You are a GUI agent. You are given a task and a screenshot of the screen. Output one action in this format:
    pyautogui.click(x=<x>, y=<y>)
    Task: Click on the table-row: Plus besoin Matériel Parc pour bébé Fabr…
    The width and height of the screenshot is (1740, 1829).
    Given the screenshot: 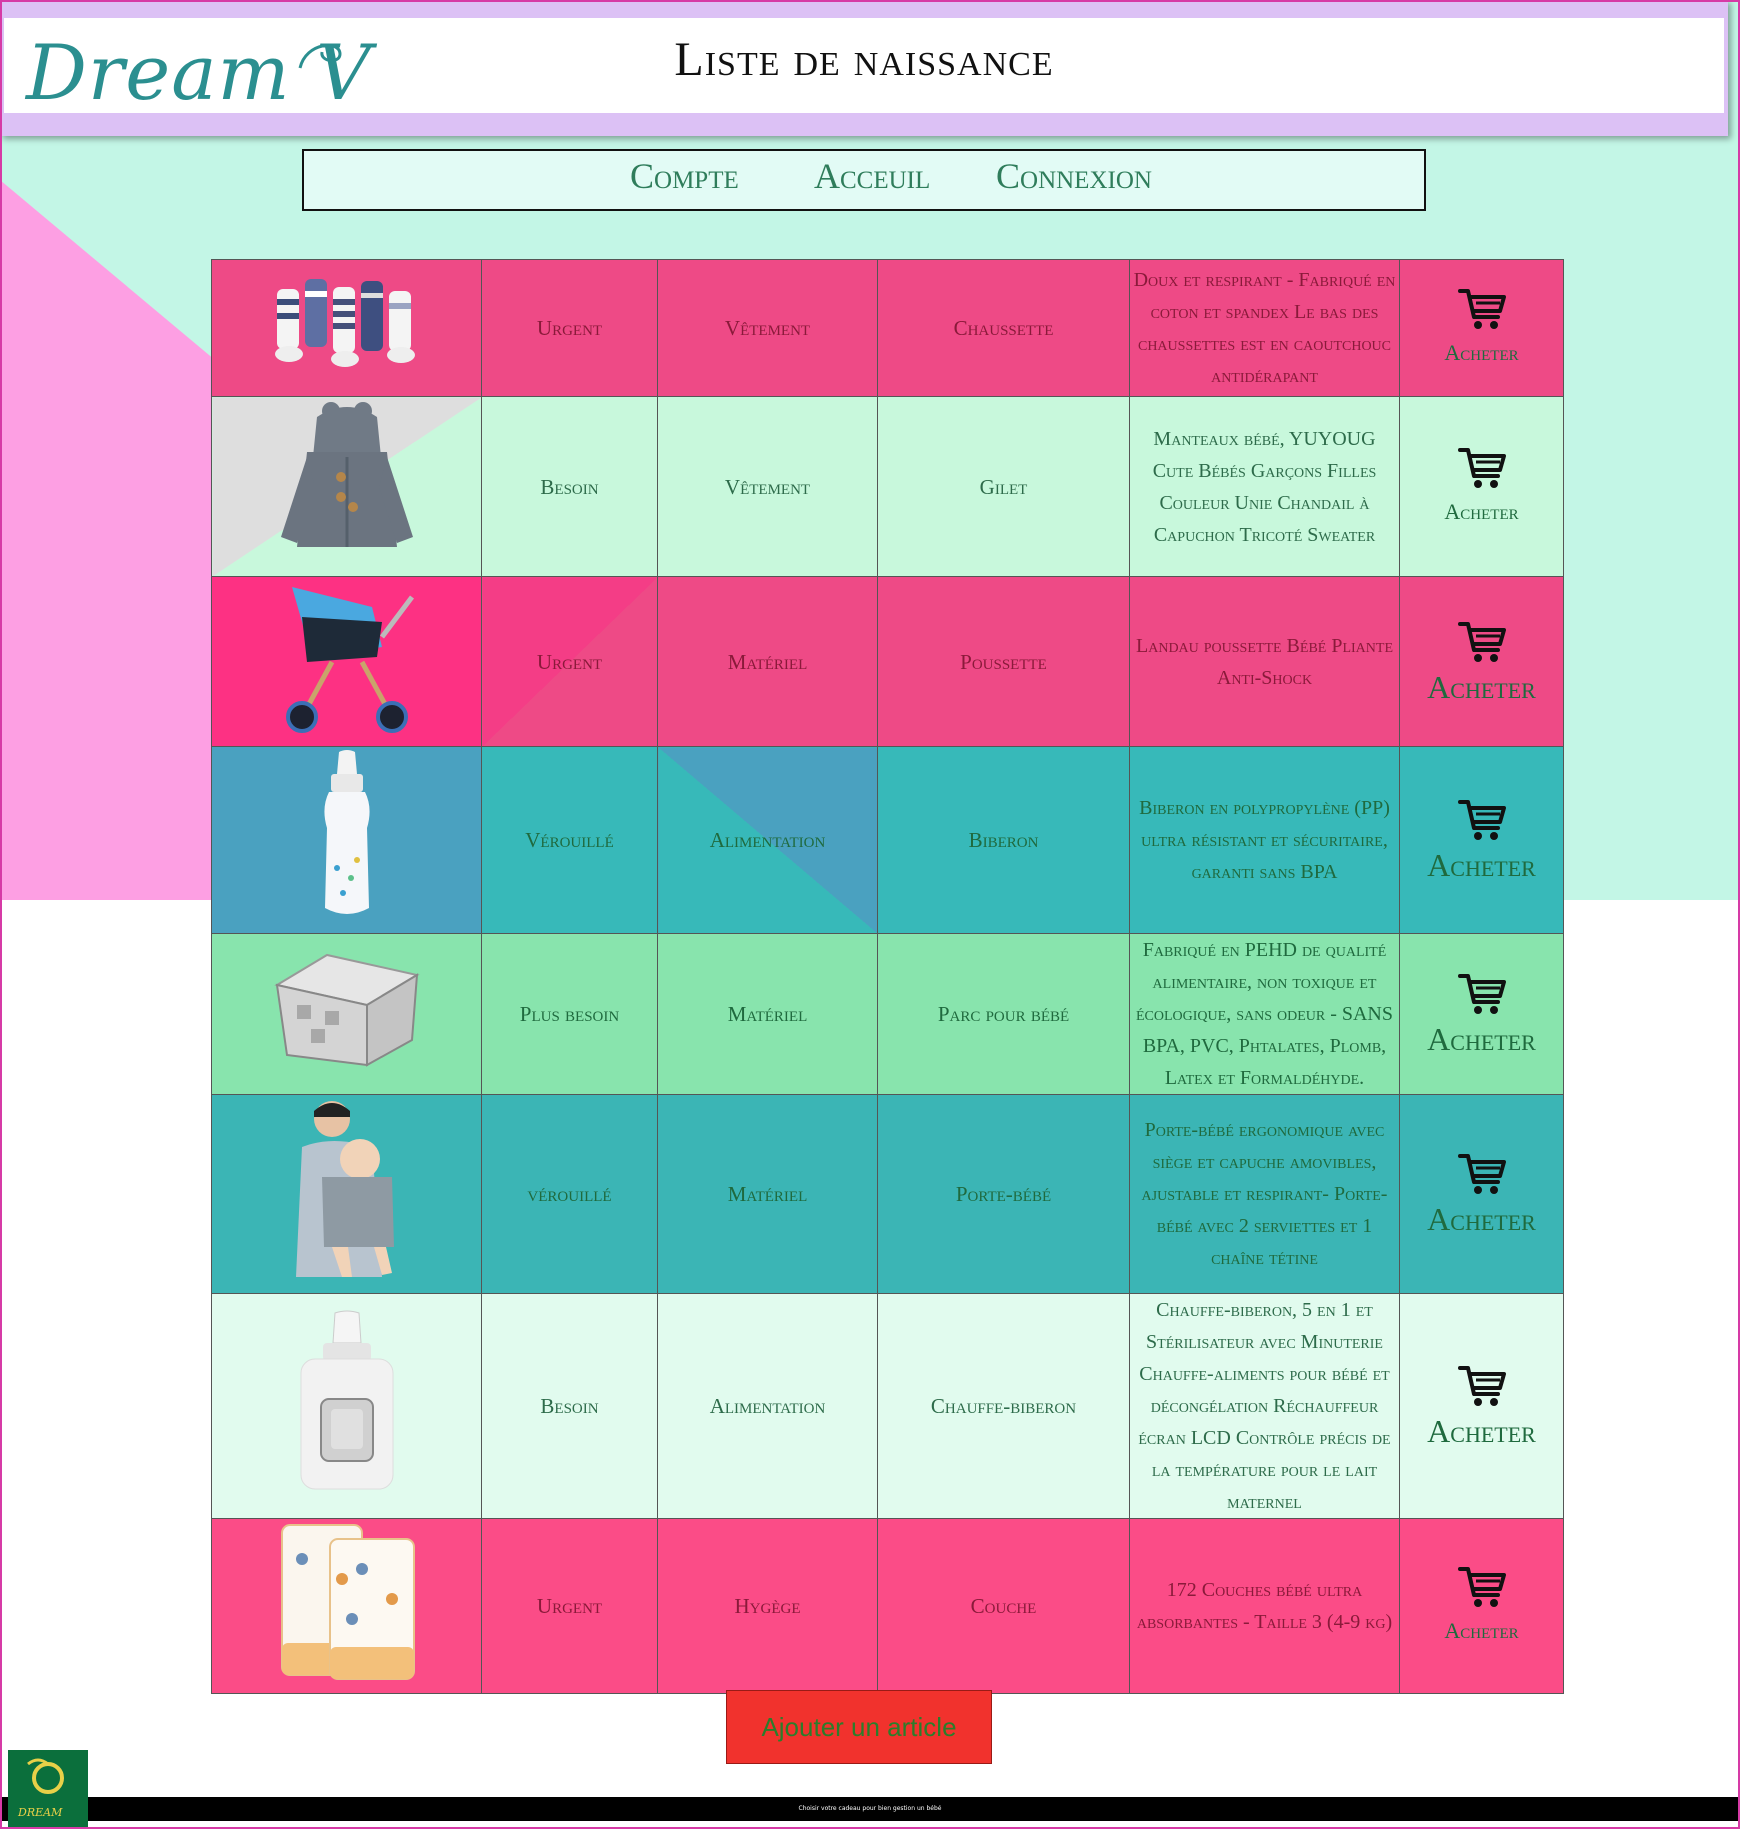 What is the action you would take?
    pyautogui.click(x=887, y=1014)
    